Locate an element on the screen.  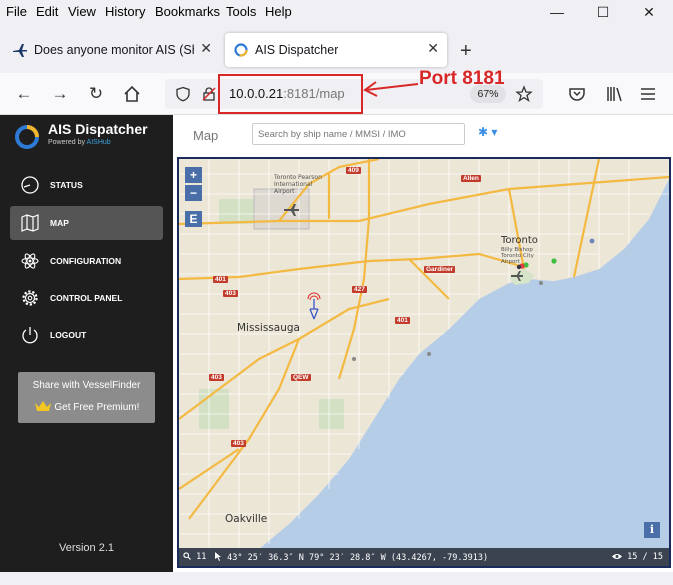
map-label-gardiner: Gardiner is located at coordinates (440, 269).